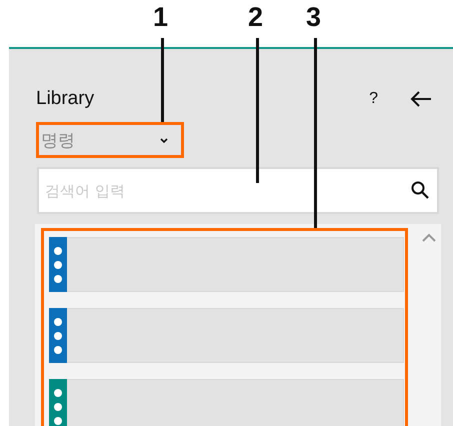 Image resolution: width=453 pixels, height=426 pixels. I want to click on panel-title: Library, so click(65, 99).